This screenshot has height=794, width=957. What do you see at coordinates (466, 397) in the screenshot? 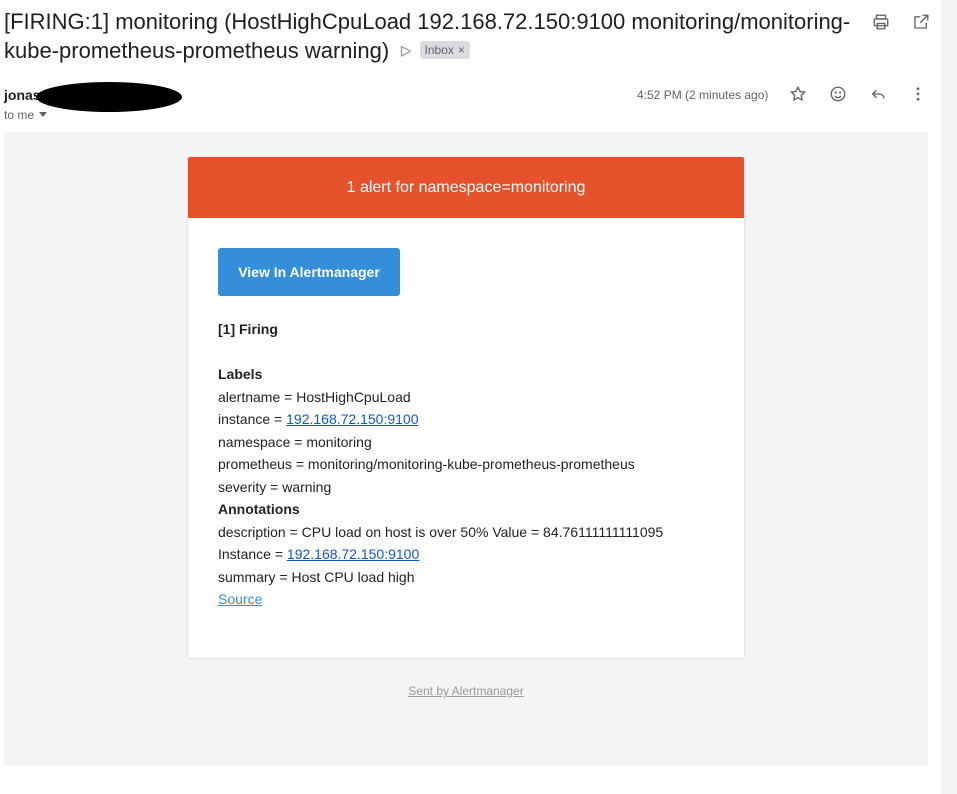
I see `label-row: alertname = HostHighCpuLoad` at bounding box center [466, 397].